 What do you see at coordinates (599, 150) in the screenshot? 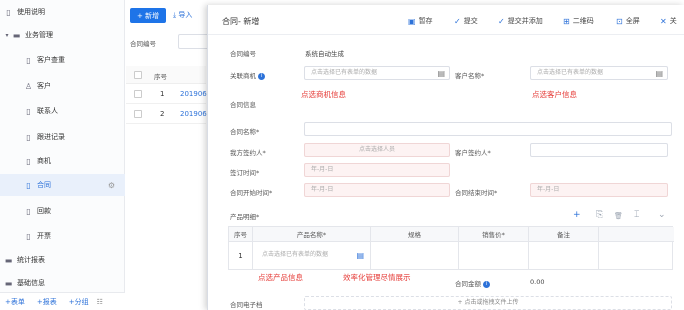
I see `customer-signer-input` at bounding box center [599, 150].